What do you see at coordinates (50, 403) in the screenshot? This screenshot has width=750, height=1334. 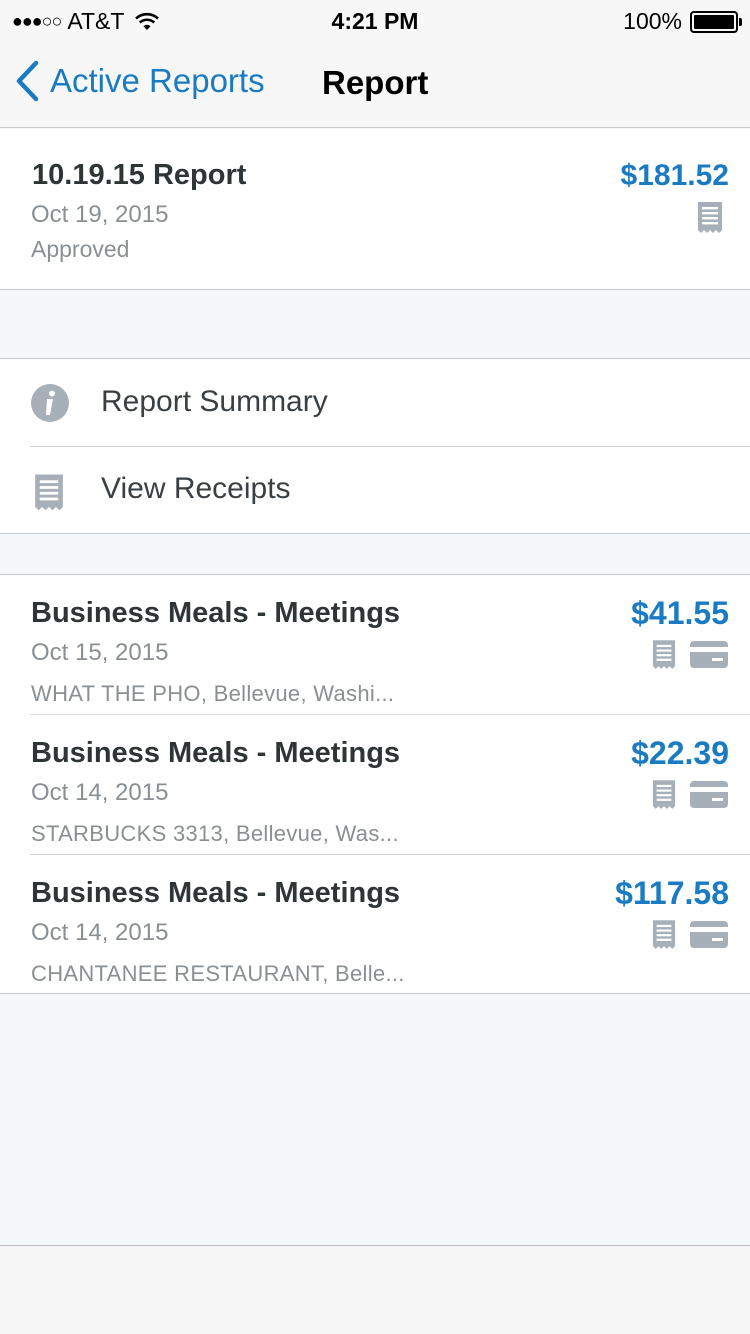 I see `info-icon` at bounding box center [50, 403].